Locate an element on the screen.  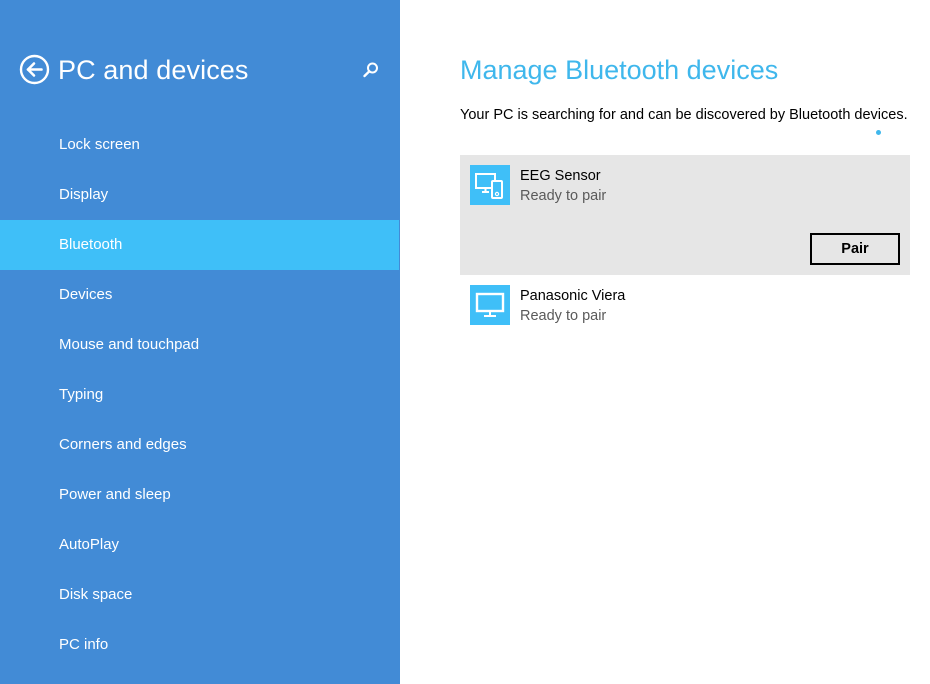
sidebar-item-autoplay: AutoPlay is located at coordinates (199, 545).